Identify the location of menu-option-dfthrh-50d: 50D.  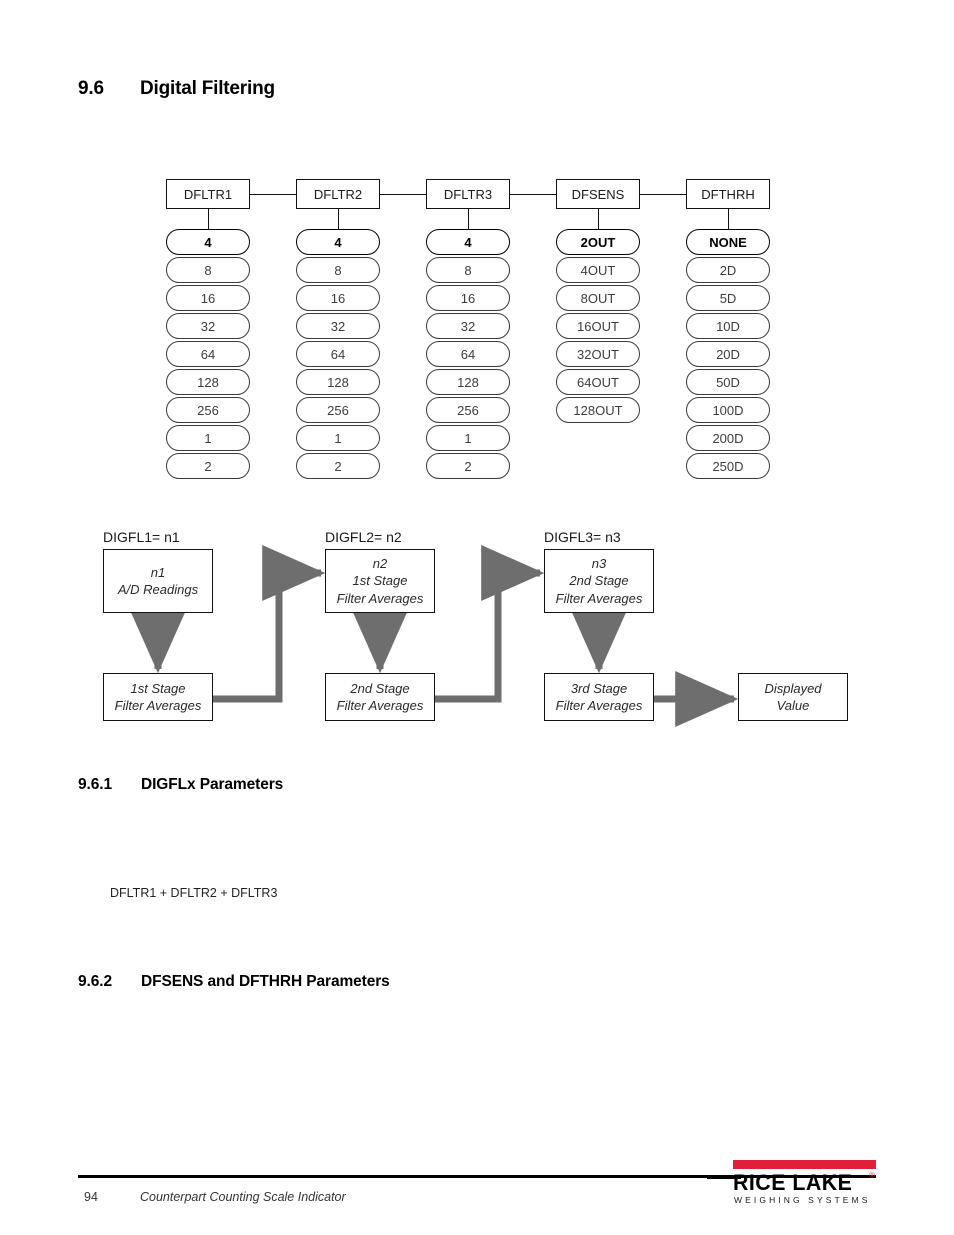
(728, 382).